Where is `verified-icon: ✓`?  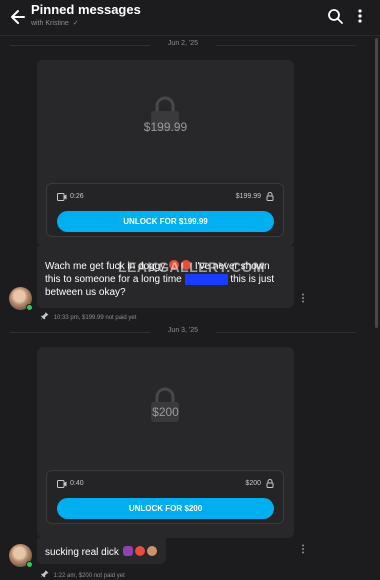 verified-icon: ✓ is located at coordinates (75, 23).